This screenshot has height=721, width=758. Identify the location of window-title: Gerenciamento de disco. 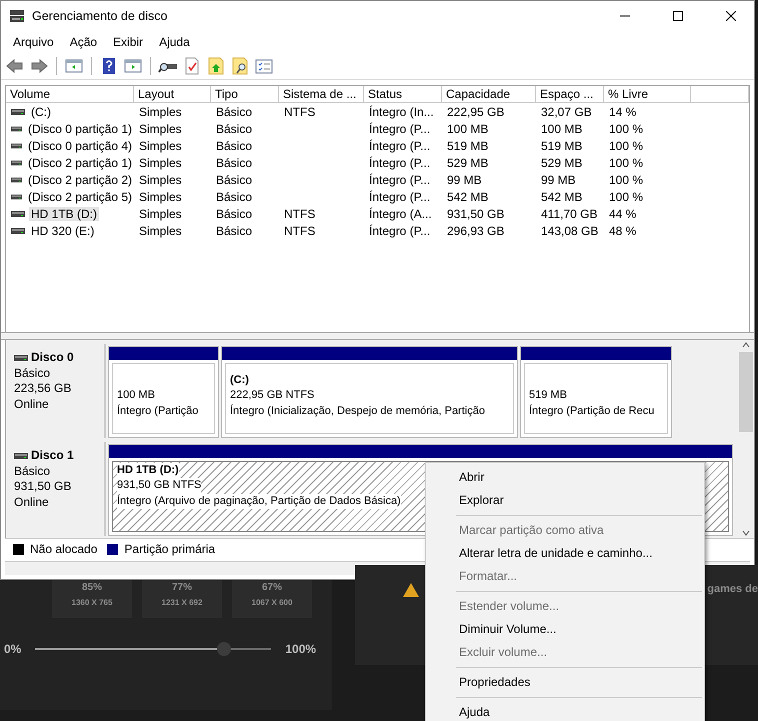
(100, 16).